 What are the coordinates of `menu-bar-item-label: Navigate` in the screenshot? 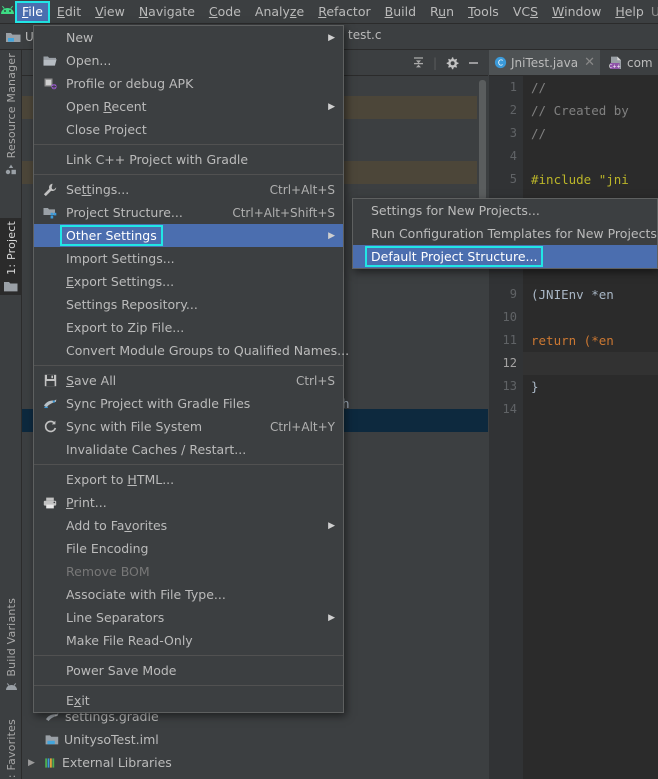 It's located at (166, 11).